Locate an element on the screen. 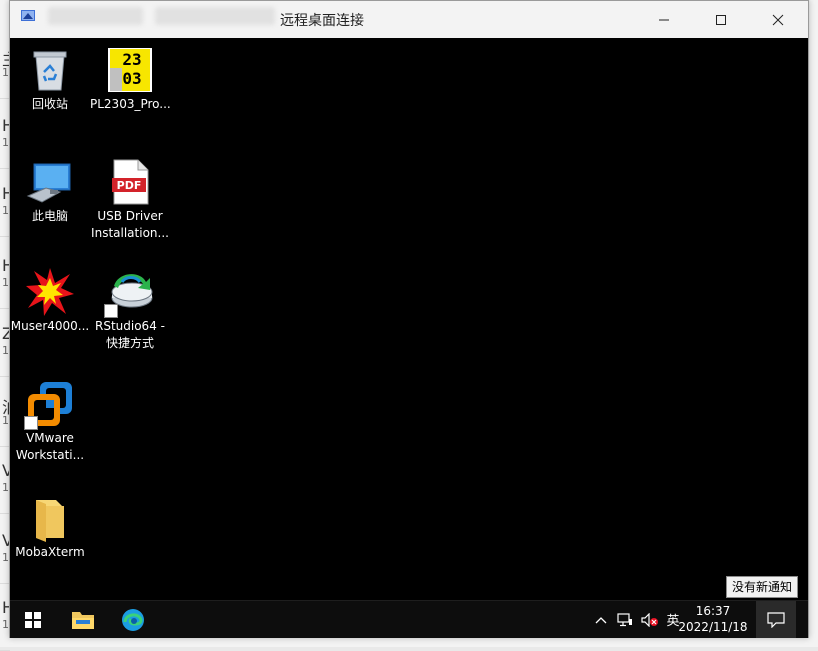 The image size is (818, 651). taskbar: 英 16:37 2022/11/18 is located at coordinates (409, 619).